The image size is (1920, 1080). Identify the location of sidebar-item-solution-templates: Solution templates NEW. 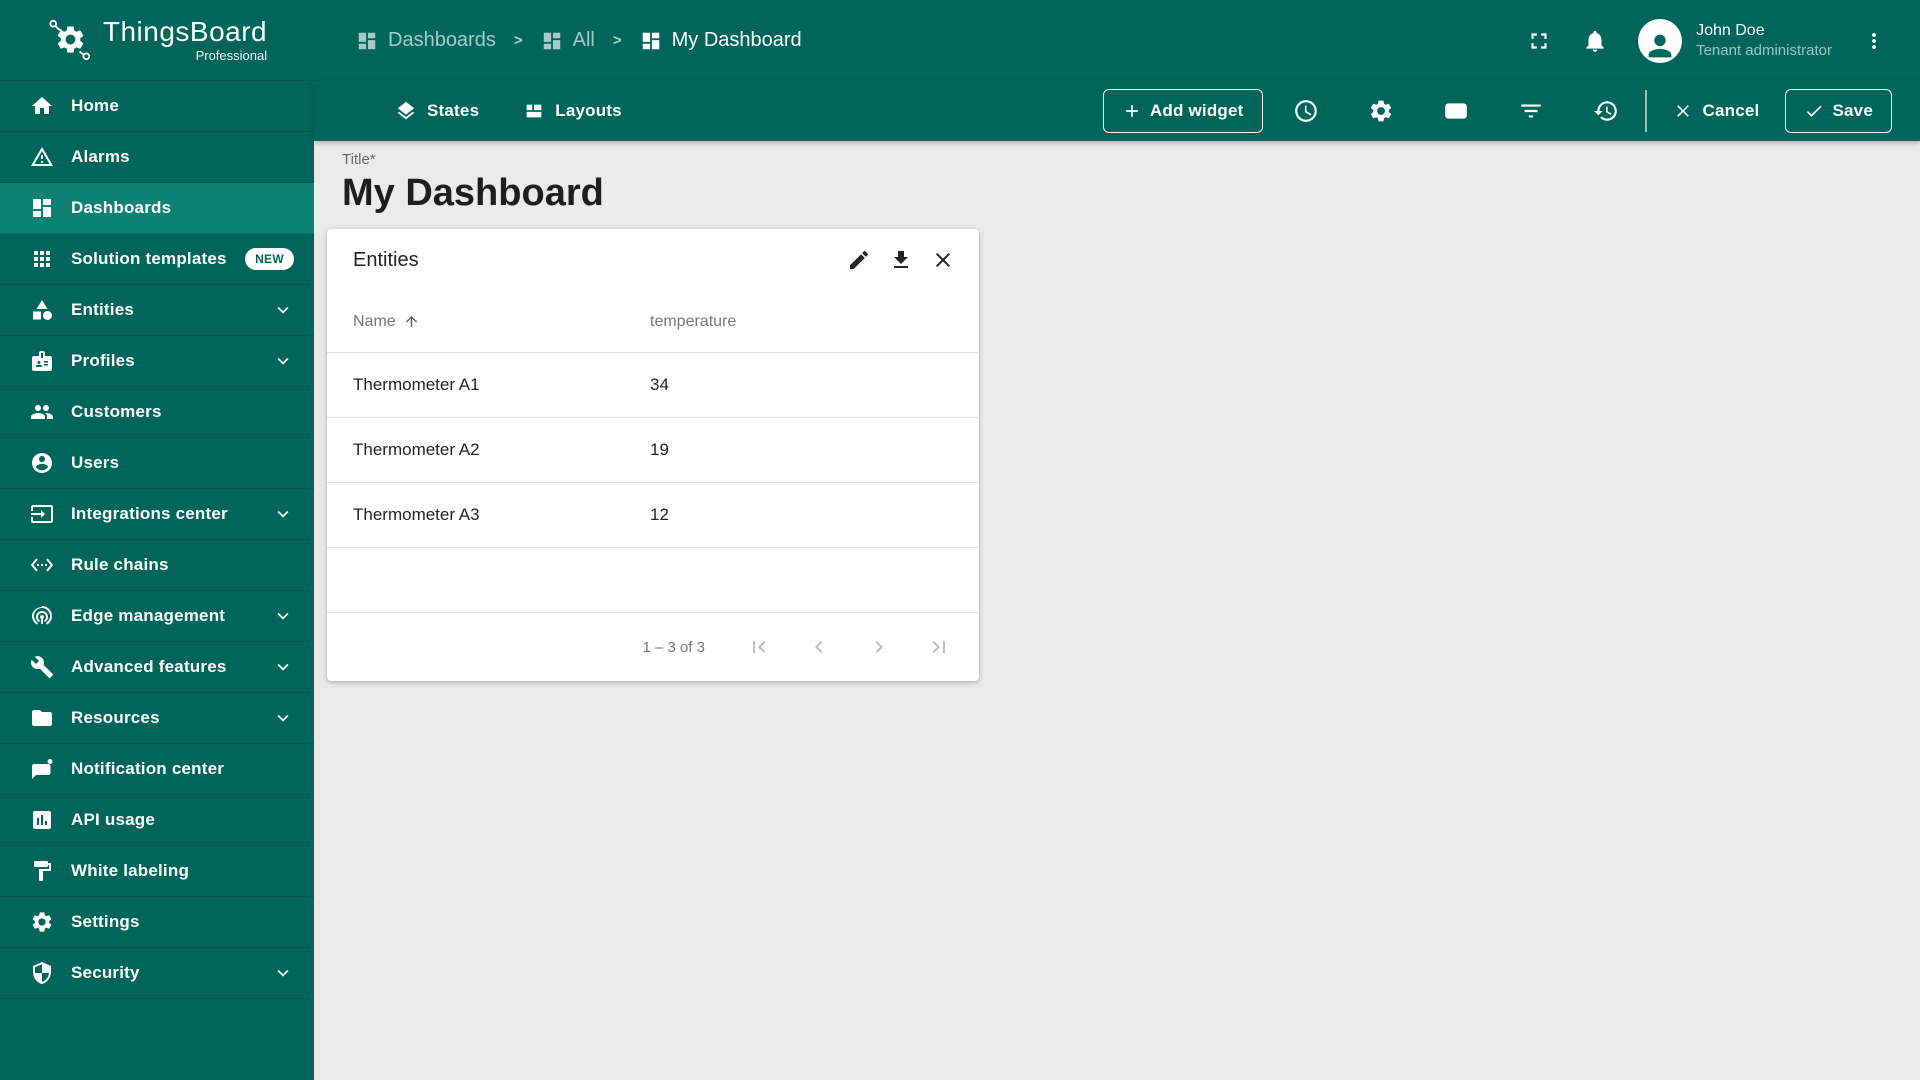
(157, 259).